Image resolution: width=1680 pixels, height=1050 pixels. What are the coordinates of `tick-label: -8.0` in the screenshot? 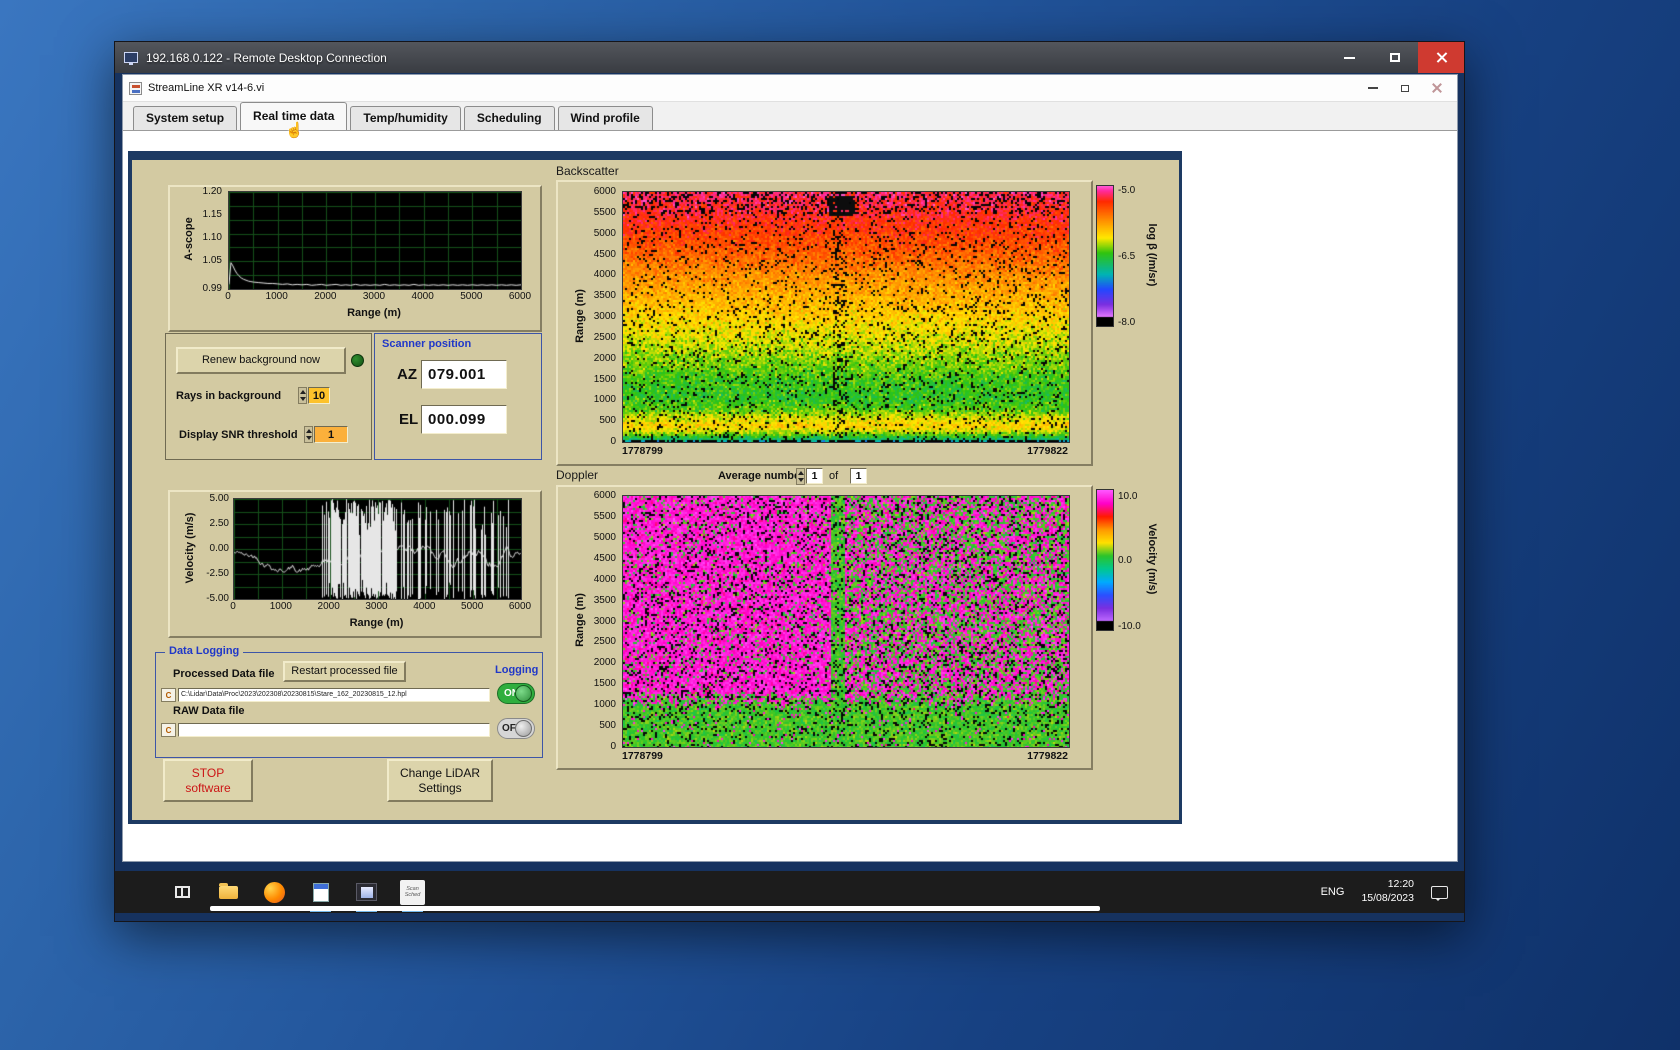 It's located at (1127, 322).